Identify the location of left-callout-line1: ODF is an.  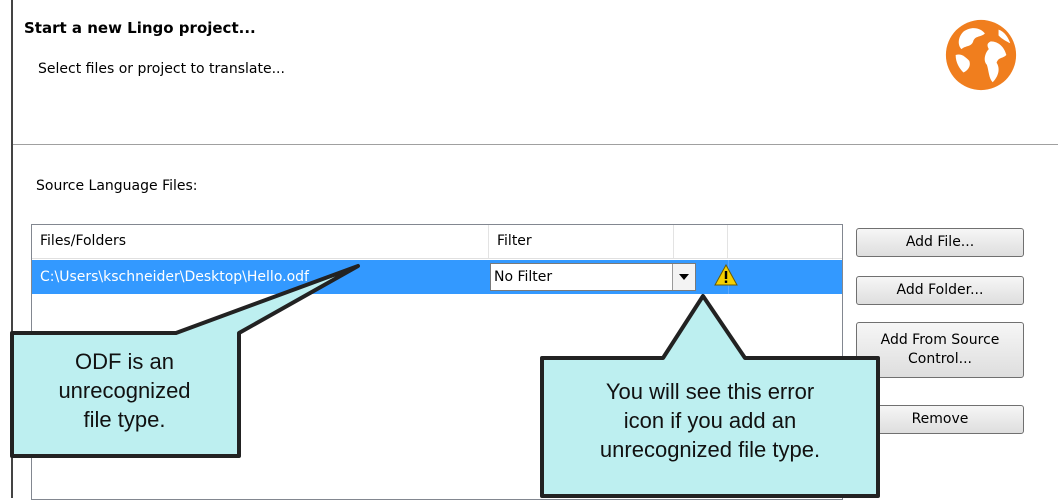
(124, 361).